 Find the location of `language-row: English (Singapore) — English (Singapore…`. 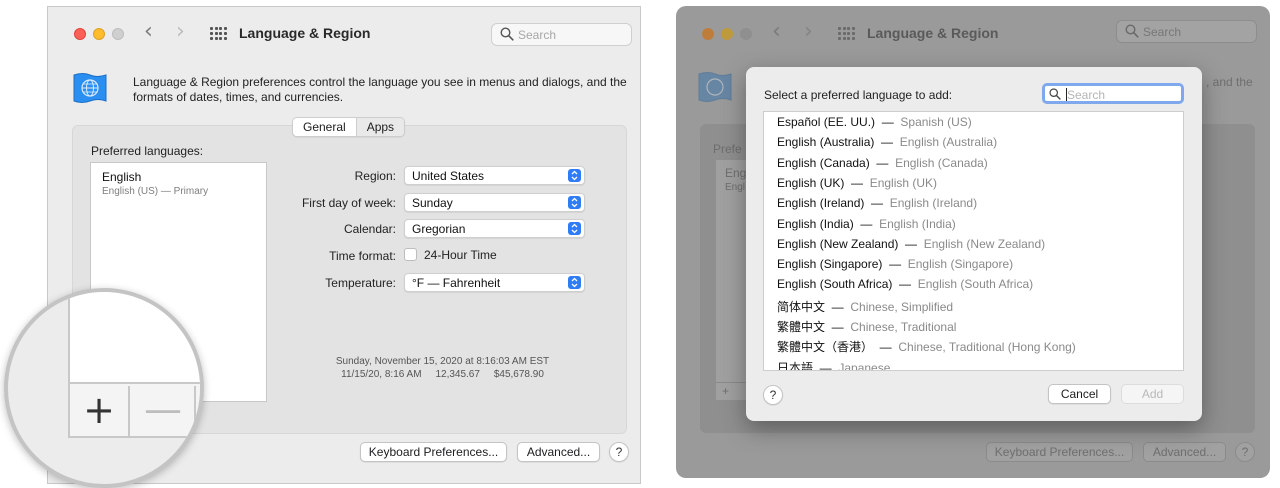

language-row: English (Singapore) — English (Singapore… is located at coordinates (895, 264).